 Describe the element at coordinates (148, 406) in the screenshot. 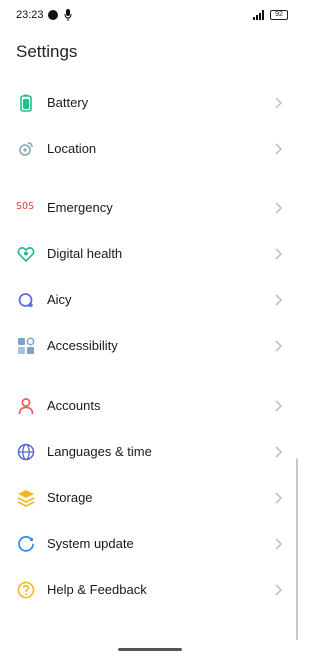

I see `settings-item-accounts: Accounts` at that location.